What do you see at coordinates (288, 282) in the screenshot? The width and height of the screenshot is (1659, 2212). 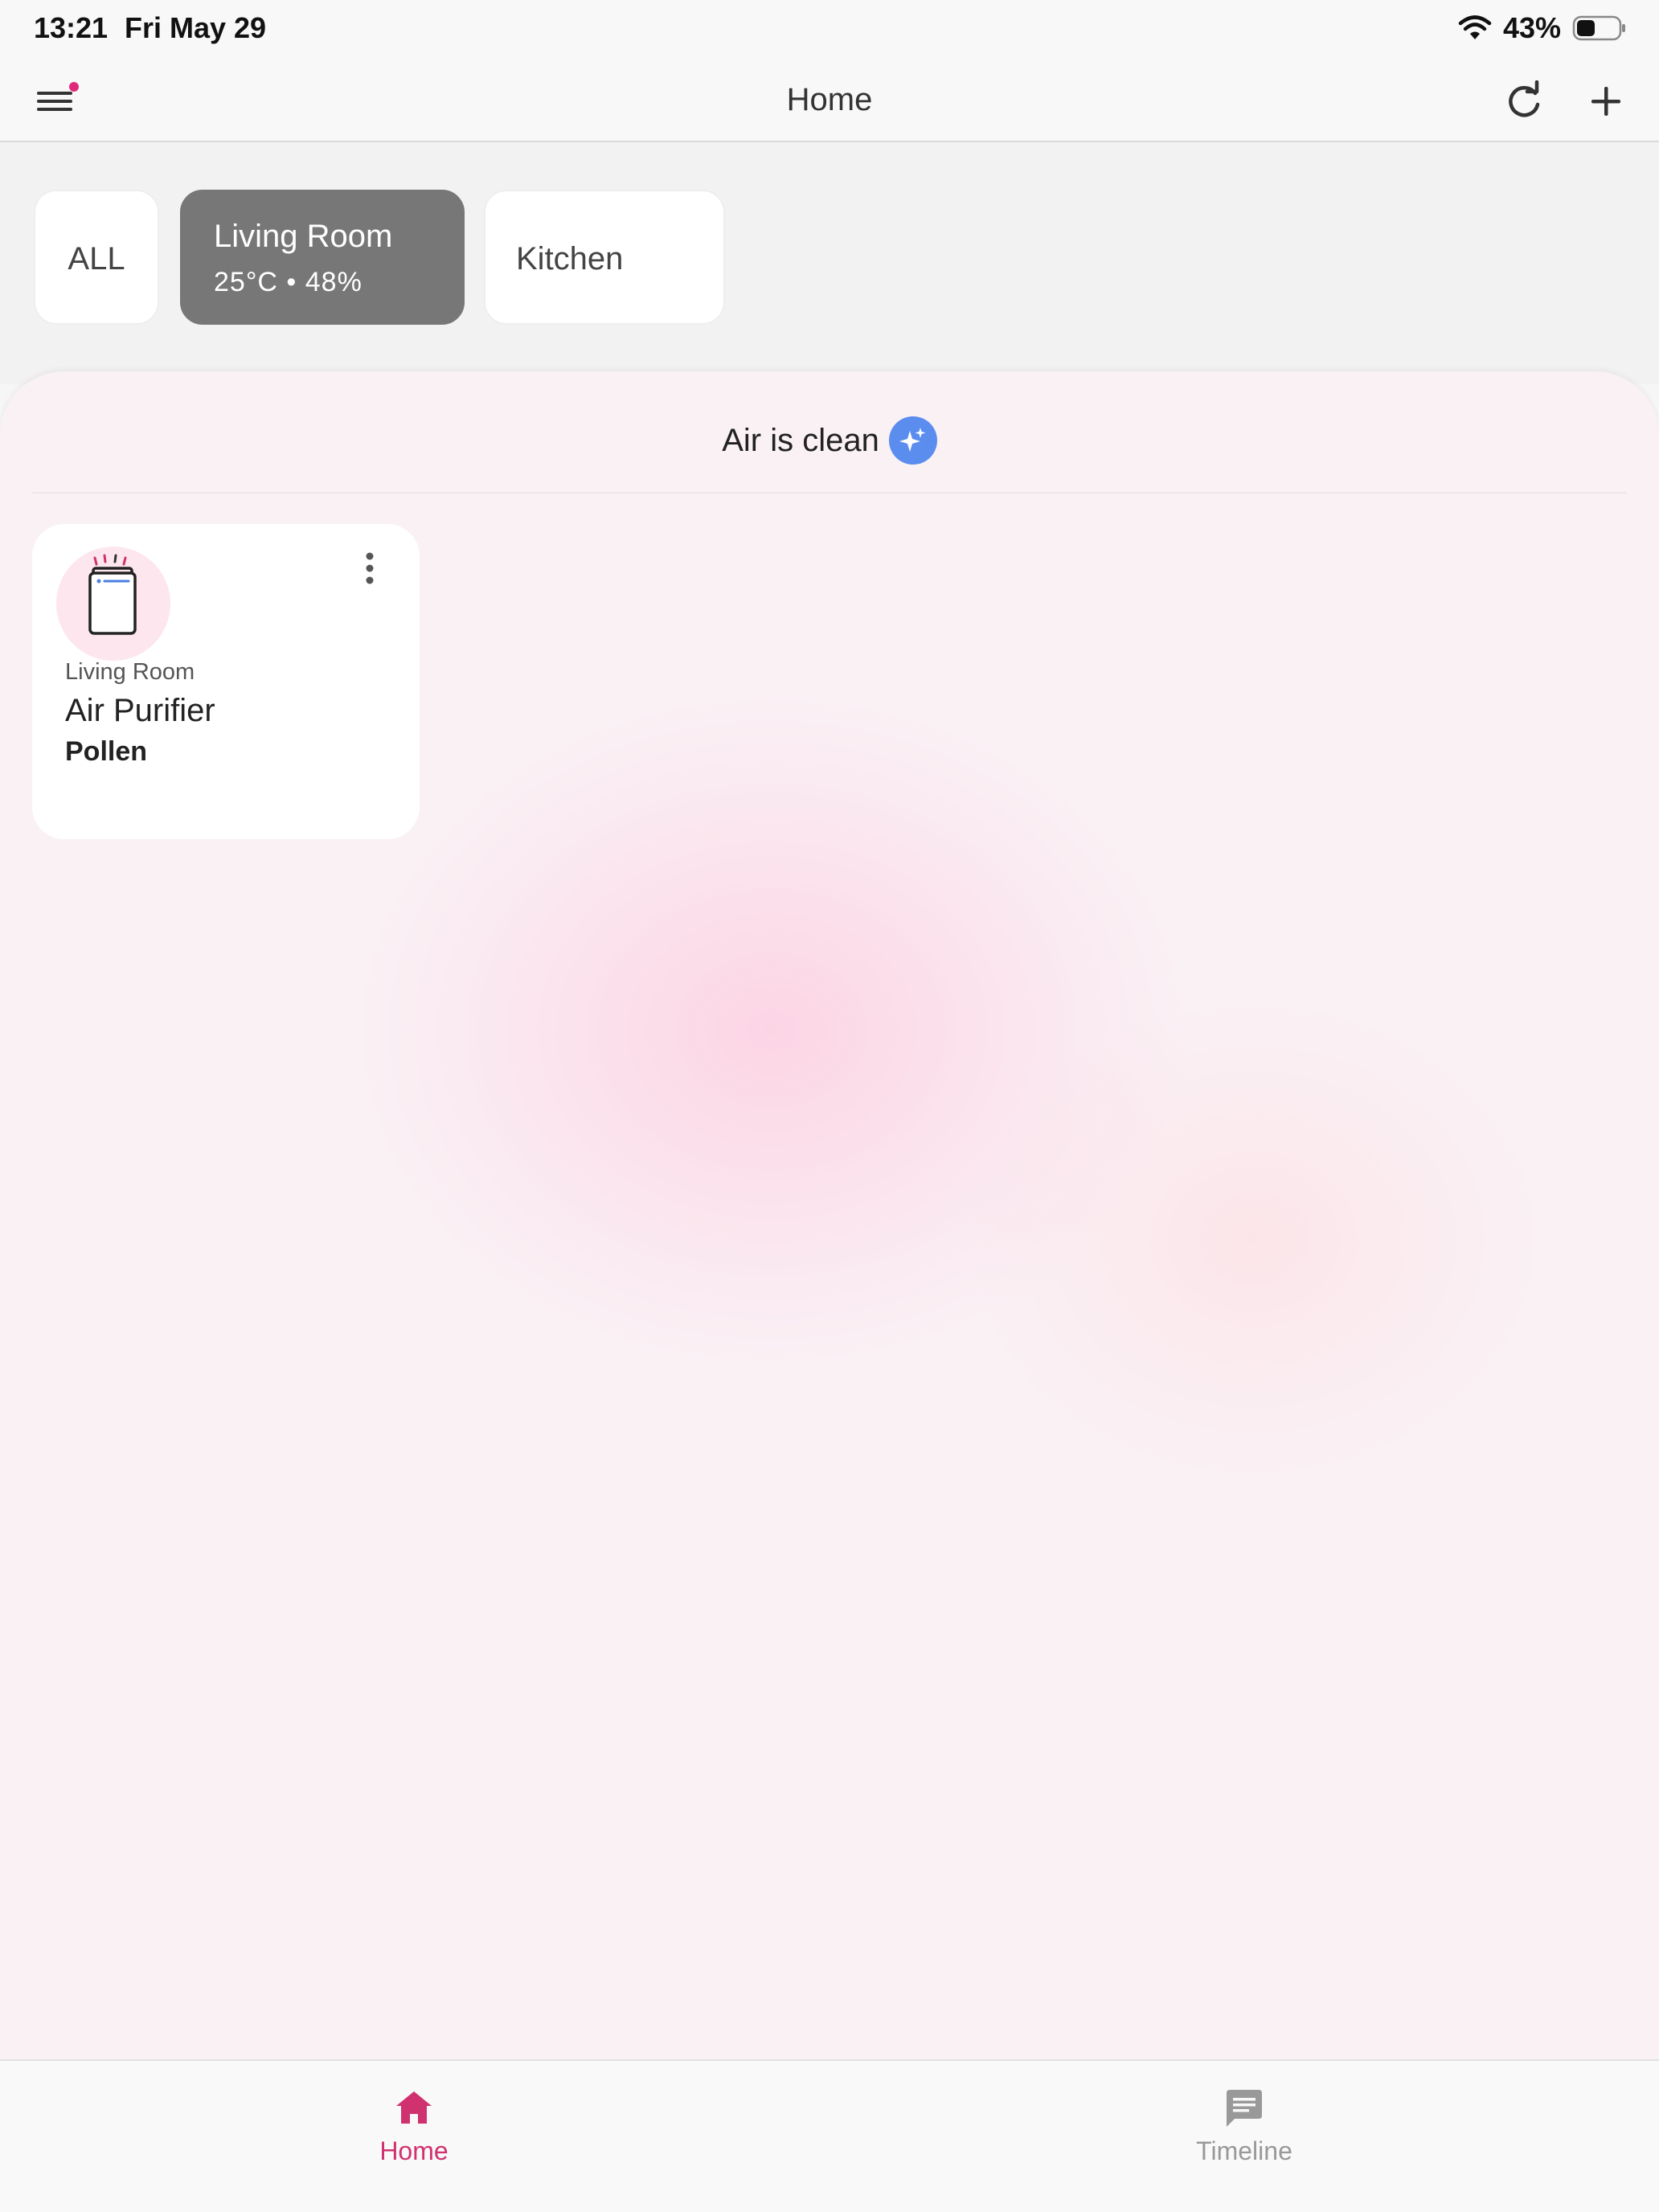 I see `room-climate-readout: 25°C • 48%` at bounding box center [288, 282].